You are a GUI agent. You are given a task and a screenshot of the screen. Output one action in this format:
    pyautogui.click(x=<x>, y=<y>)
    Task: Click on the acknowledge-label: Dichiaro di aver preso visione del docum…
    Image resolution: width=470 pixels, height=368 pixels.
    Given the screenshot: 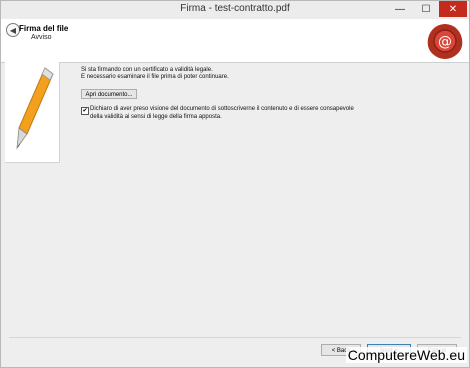 What is the action you would take?
    pyautogui.click(x=222, y=113)
    